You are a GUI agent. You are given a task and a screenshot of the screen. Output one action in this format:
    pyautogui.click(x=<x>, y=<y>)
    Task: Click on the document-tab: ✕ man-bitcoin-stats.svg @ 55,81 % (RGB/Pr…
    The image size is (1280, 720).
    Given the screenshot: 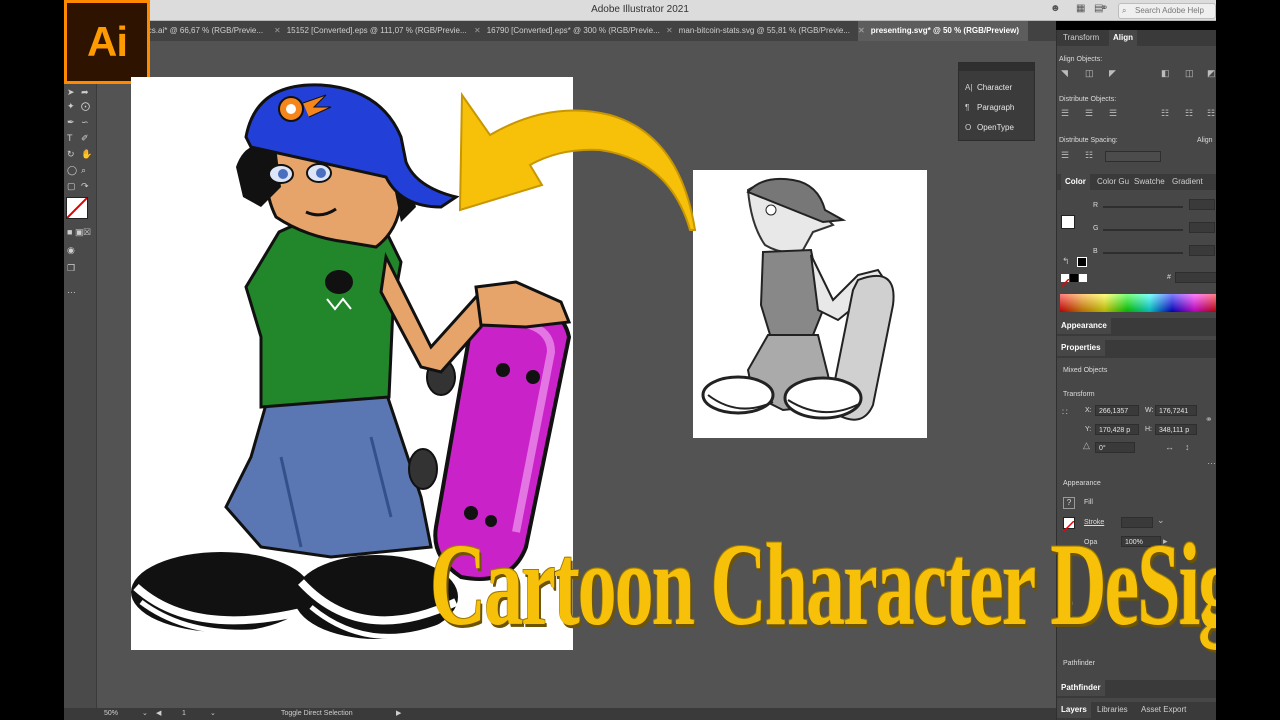 What is the action you would take?
    pyautogui.click(x=762, y=31)
    